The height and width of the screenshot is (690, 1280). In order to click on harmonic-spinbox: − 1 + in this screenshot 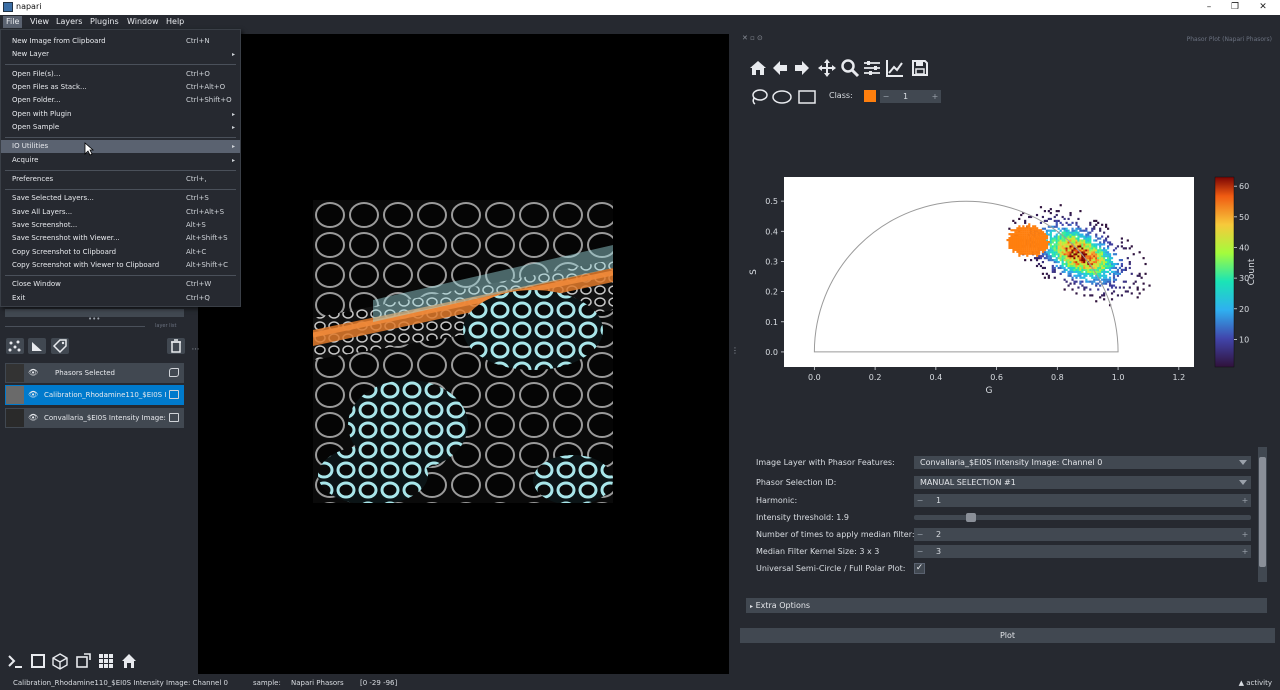, I will do `click(1082, 500)`.